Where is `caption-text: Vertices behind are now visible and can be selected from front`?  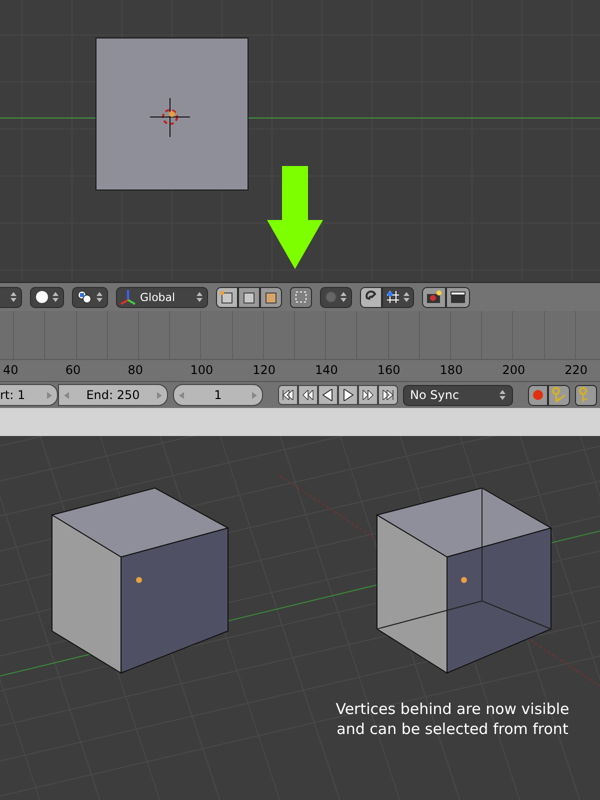
caption-text: Vertices behind are now visible and can be selected from front is located at coordinates (452, 719).